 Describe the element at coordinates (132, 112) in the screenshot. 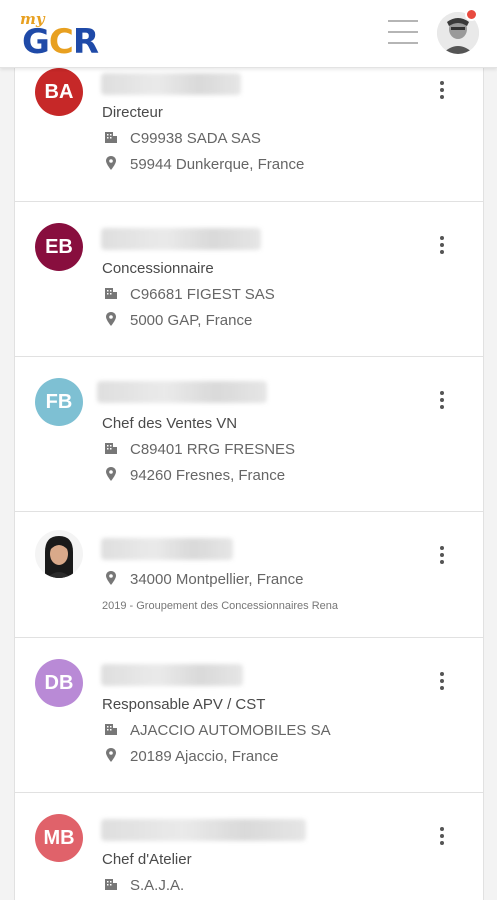

I see `contact-role: Directeur` at that location.